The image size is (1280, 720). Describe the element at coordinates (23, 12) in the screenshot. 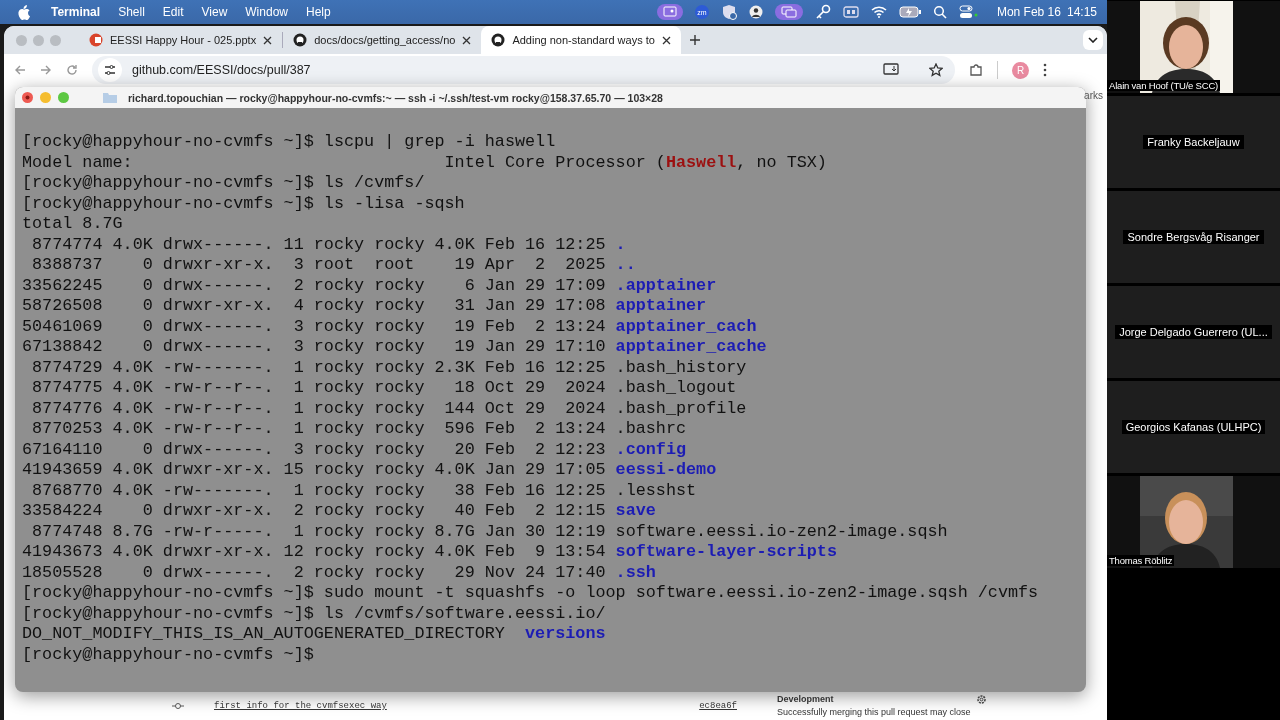

I see `apple-icon` at that location.